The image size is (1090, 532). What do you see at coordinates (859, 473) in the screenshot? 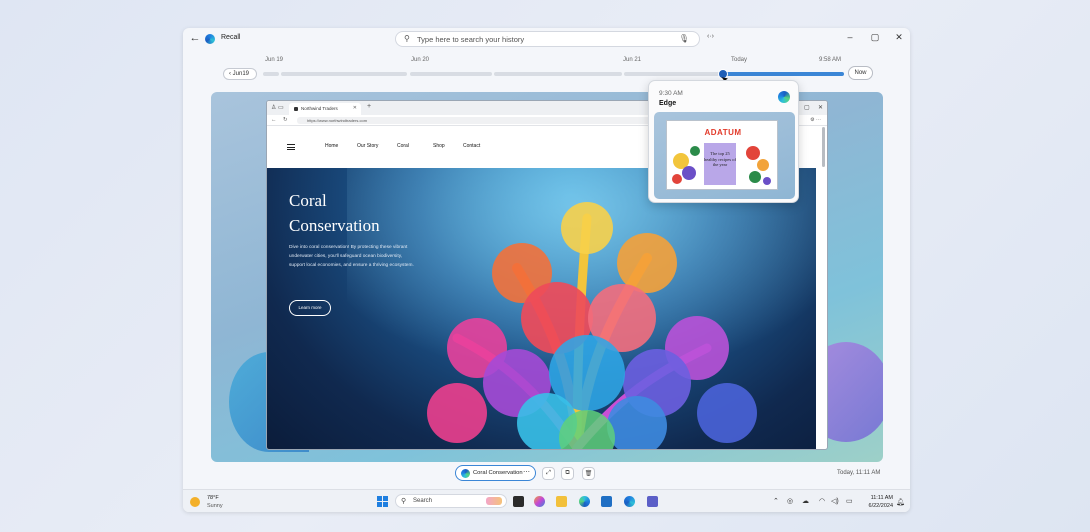
I see `snapshot-timestamp: Today, 11:11 AM` at bounding box center [859, 473].